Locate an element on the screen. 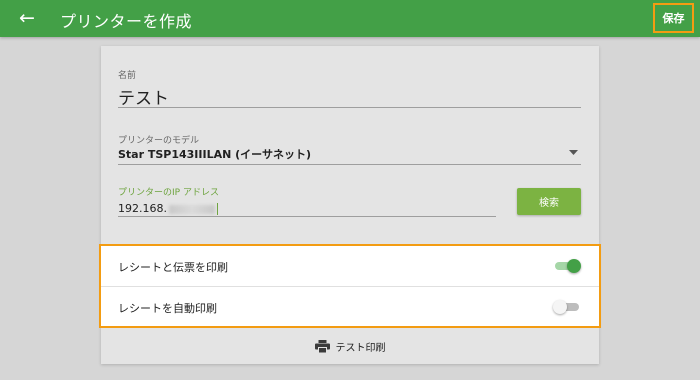 The height and width of the screenshot is (380, 700). print-receipt-slip-toggle is located at coordinates (568, 266).